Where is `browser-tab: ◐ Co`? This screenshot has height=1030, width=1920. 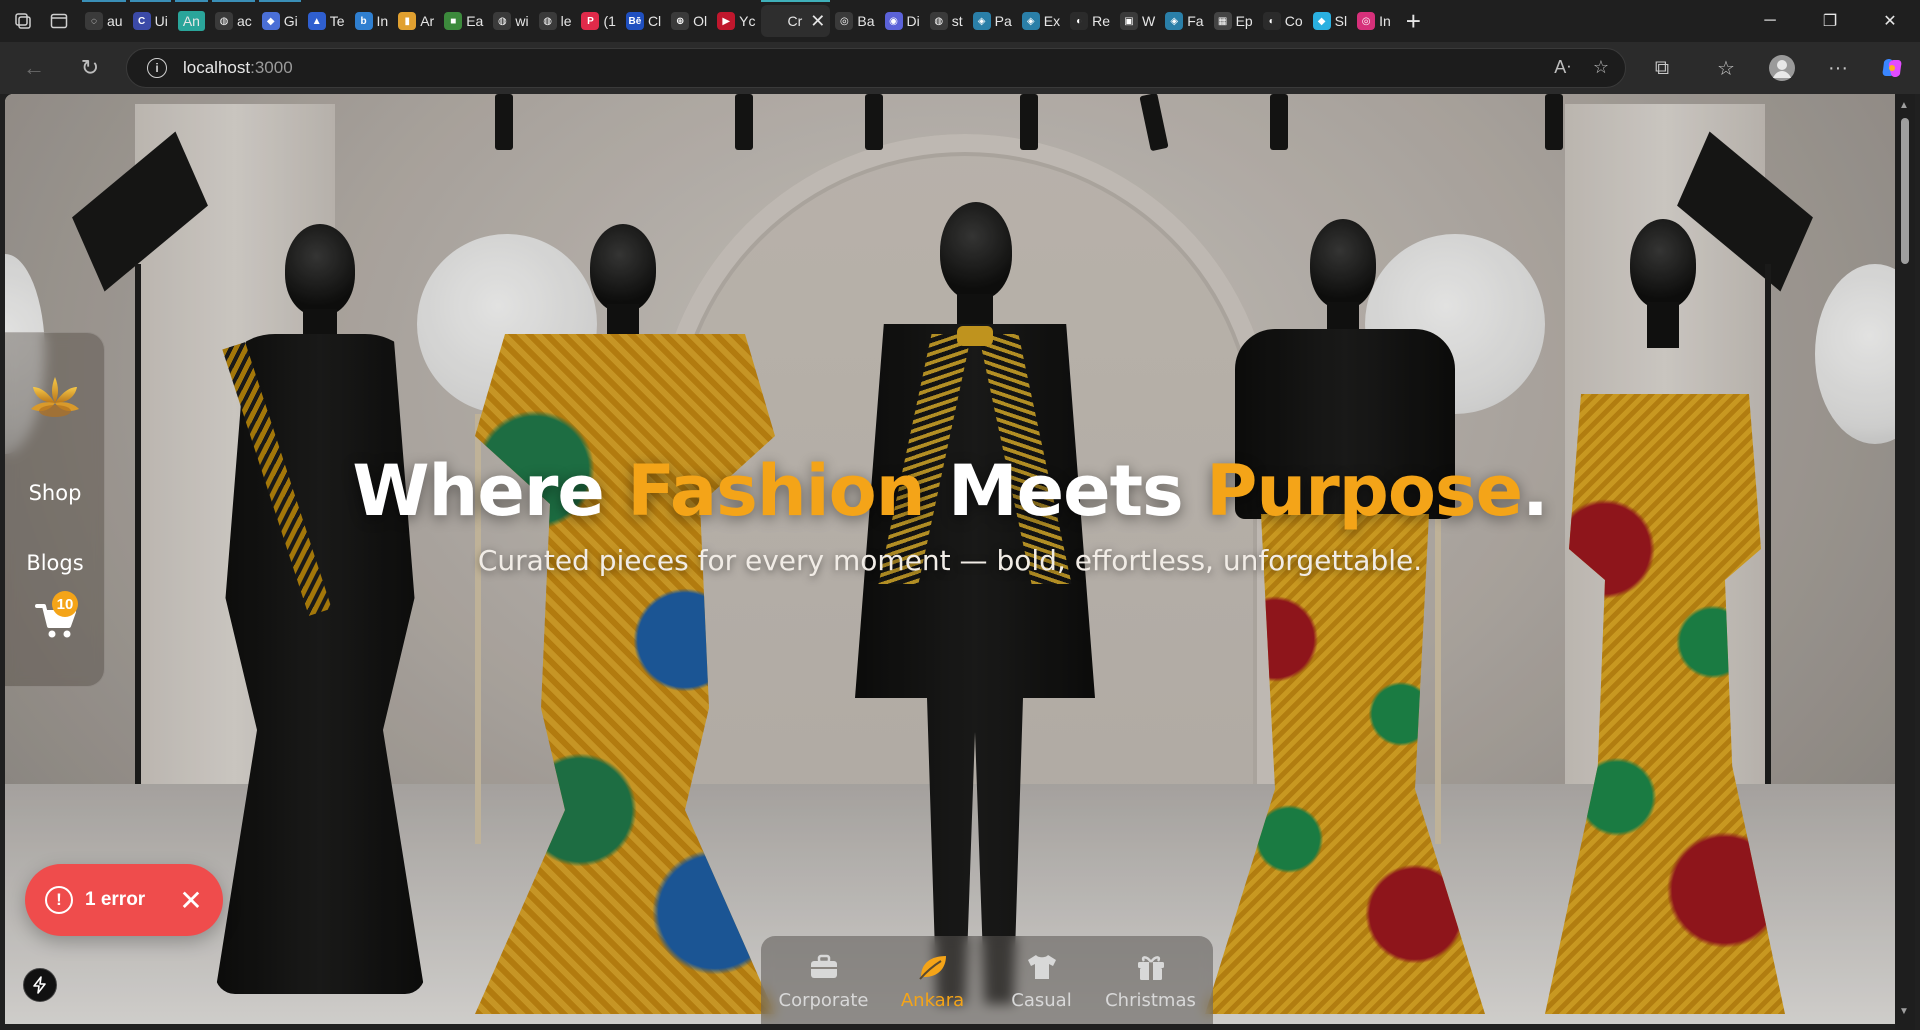
browser-tab: ◐ Co is located at coordinates (1283, 21).